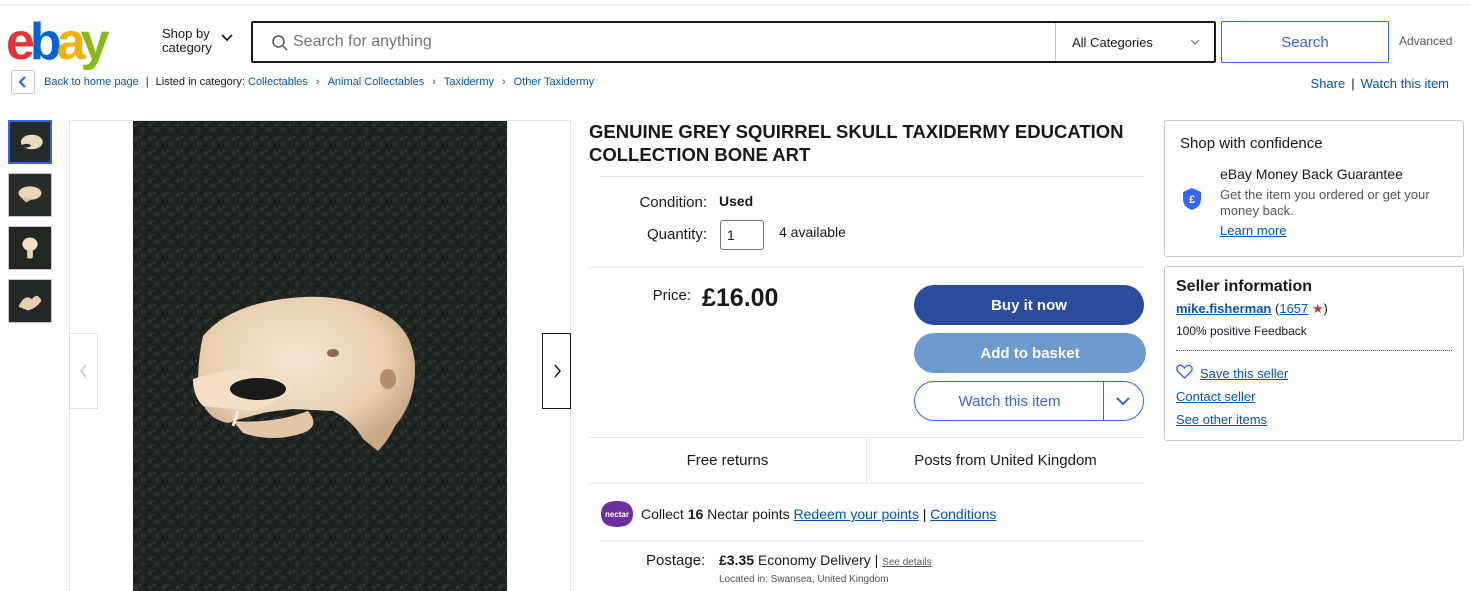  I want to click on category-select: All Categories, so click(1135, 42).